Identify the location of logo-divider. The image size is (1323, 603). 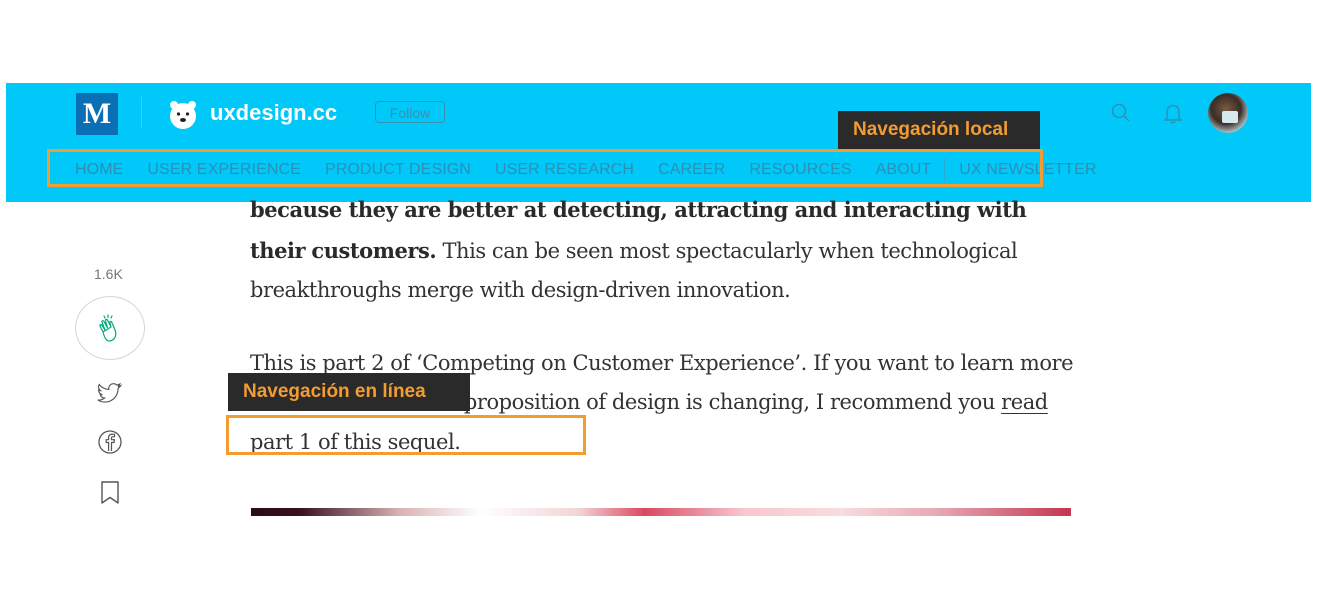
(141, 113).